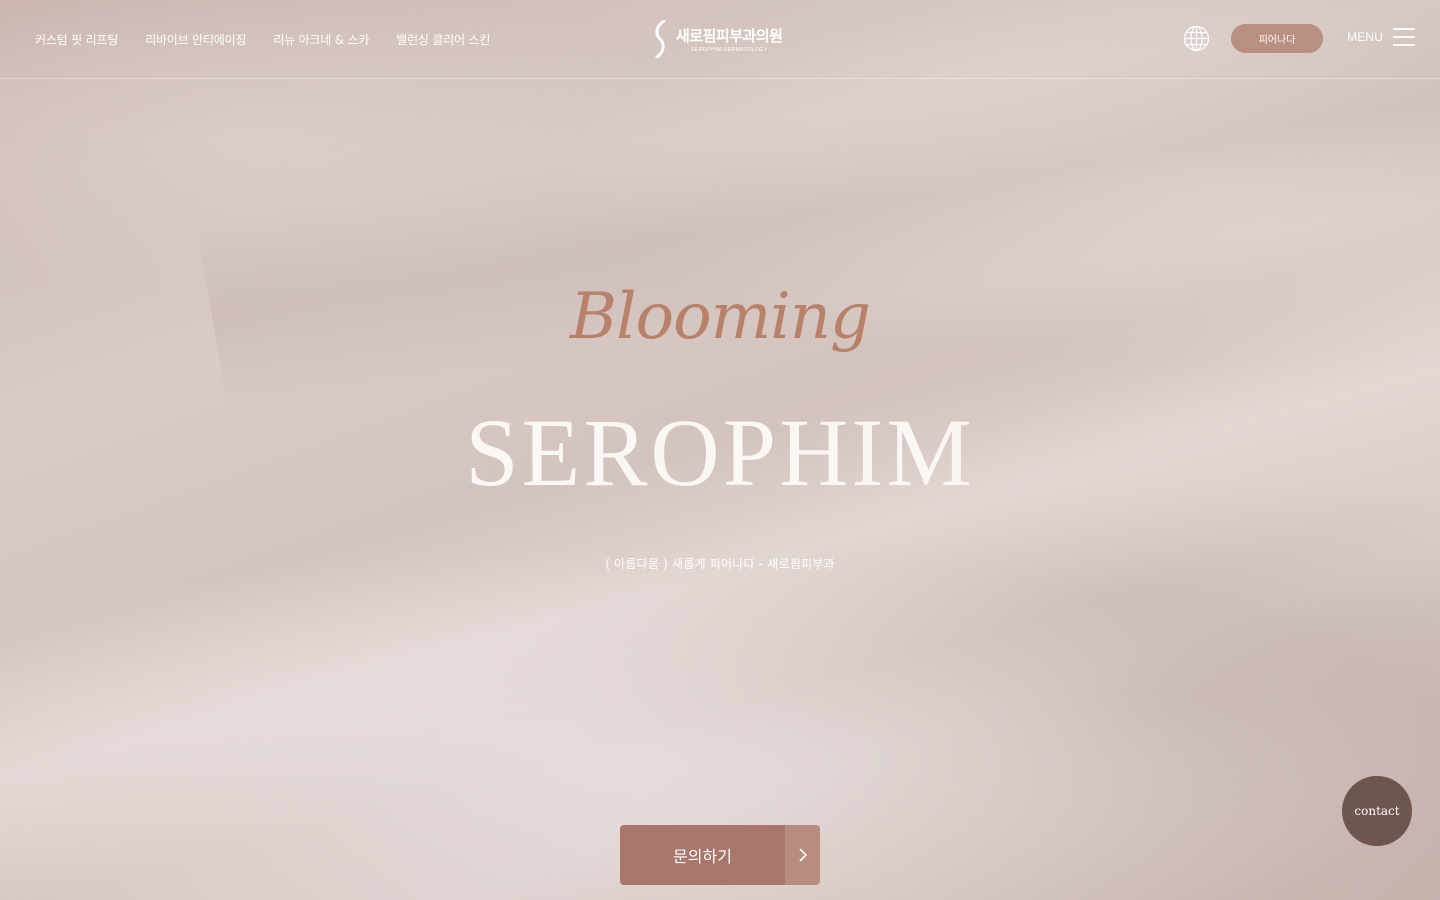 This screenshot has height=900, width=1440. I want to click on contact-button: contact, so click(1377, 811).